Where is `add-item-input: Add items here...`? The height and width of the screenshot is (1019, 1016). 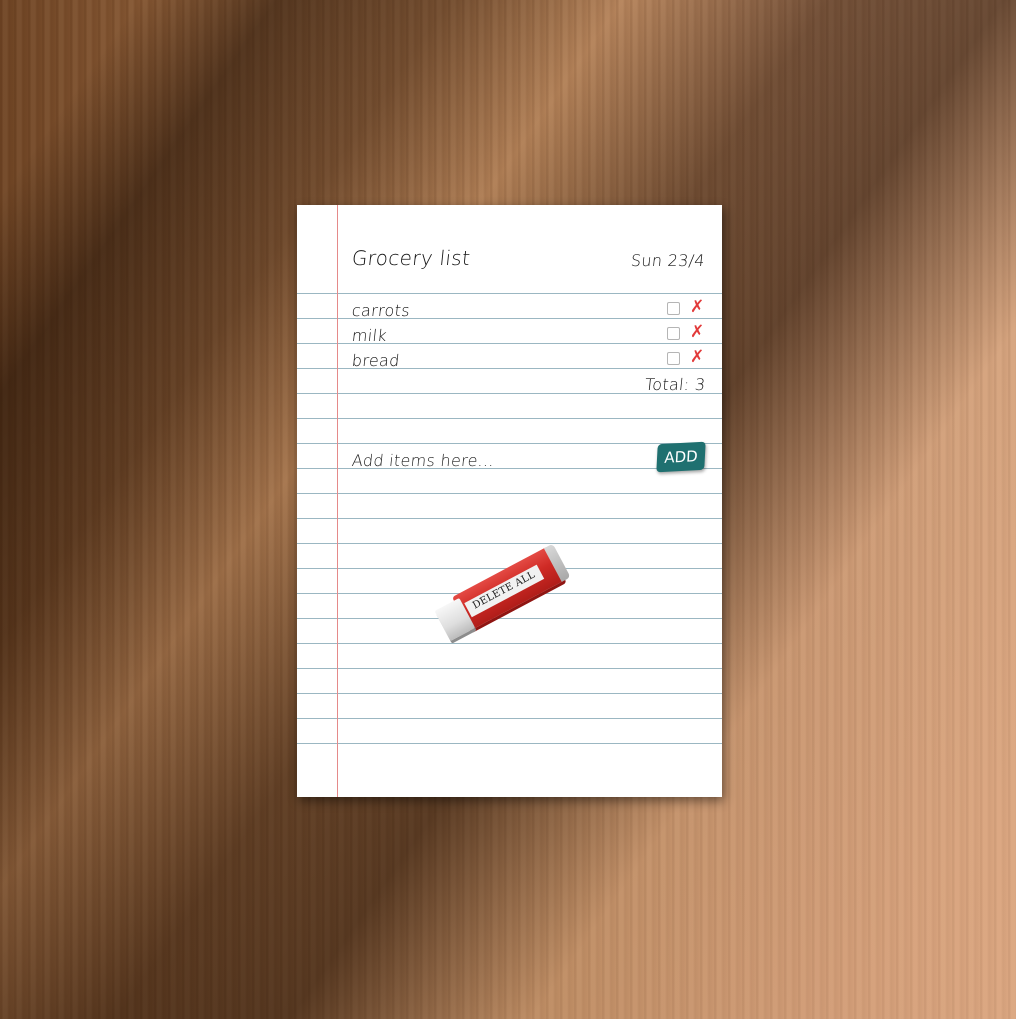 add-item-input: Add items here... is located at coordinates (497, 460).